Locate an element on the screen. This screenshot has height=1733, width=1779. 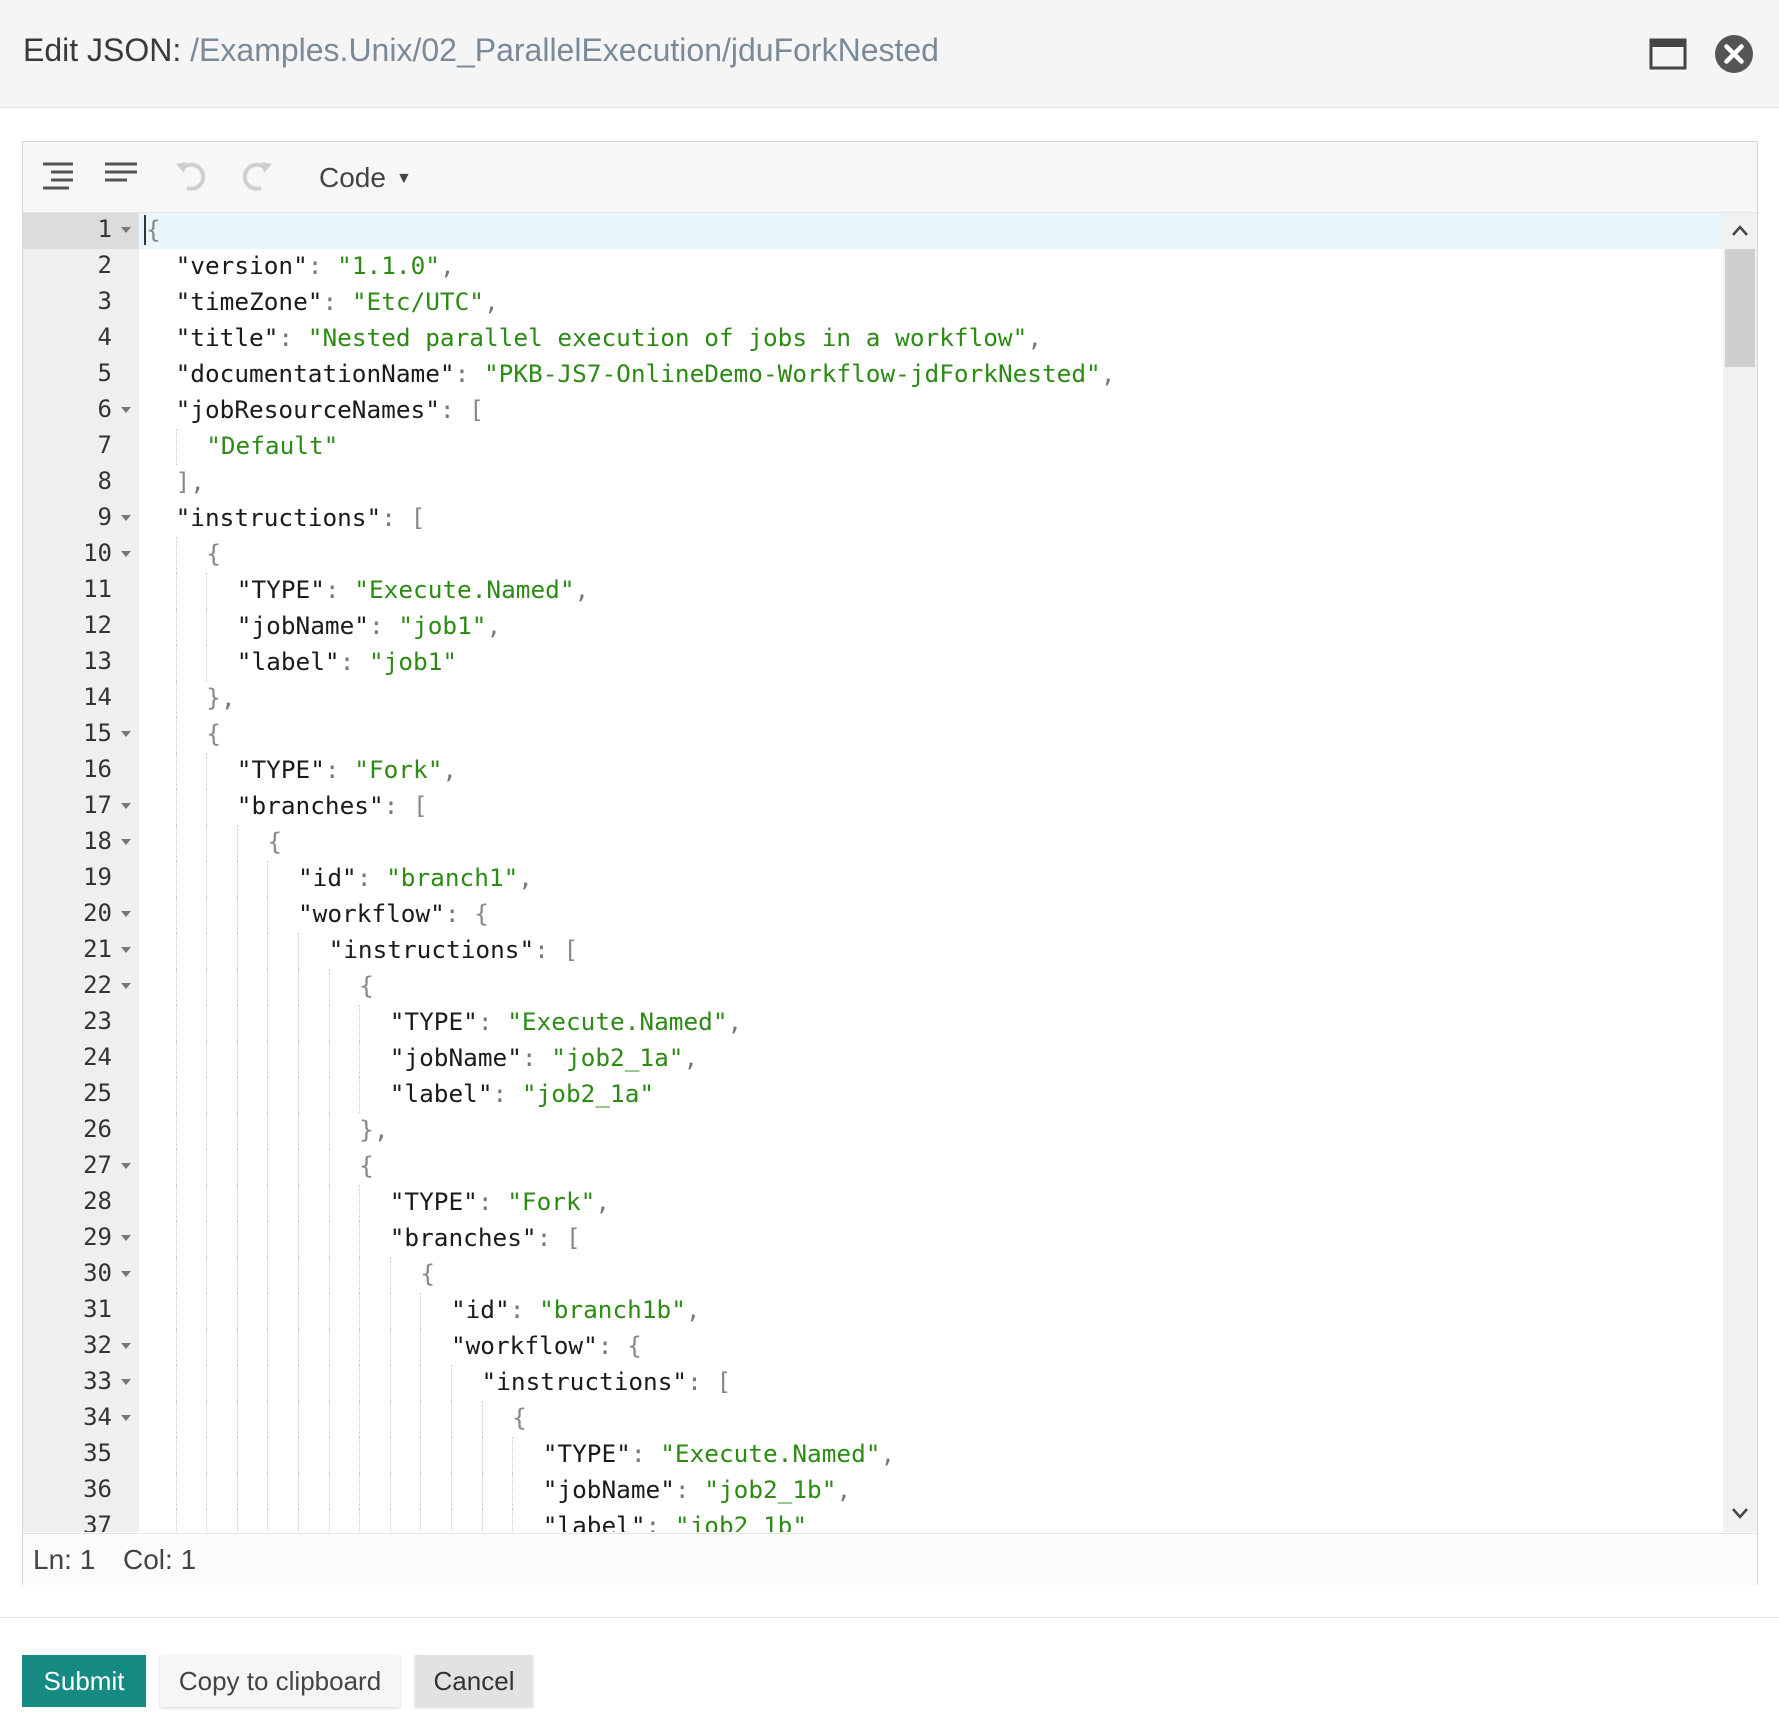
mode-select: Code ▼ is located at coordinates (365, 178).